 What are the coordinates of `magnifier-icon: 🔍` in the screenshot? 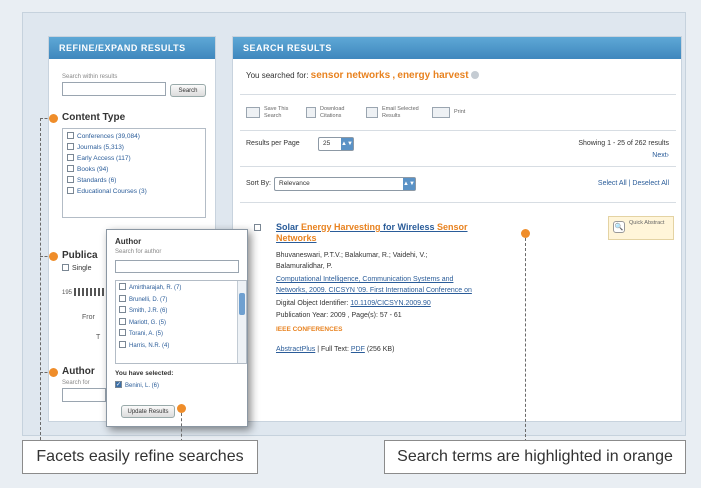 It's located at (619, 227).